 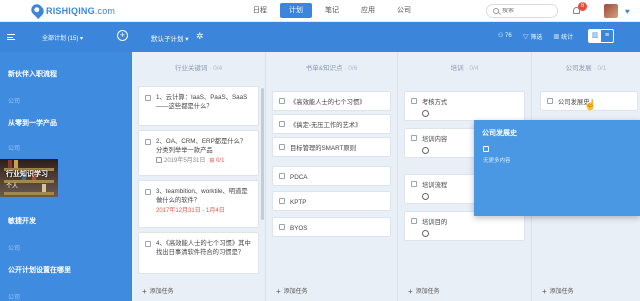 I want to click on column-header: 书单&知识点 · 0/6, so click(x=331, y=67).